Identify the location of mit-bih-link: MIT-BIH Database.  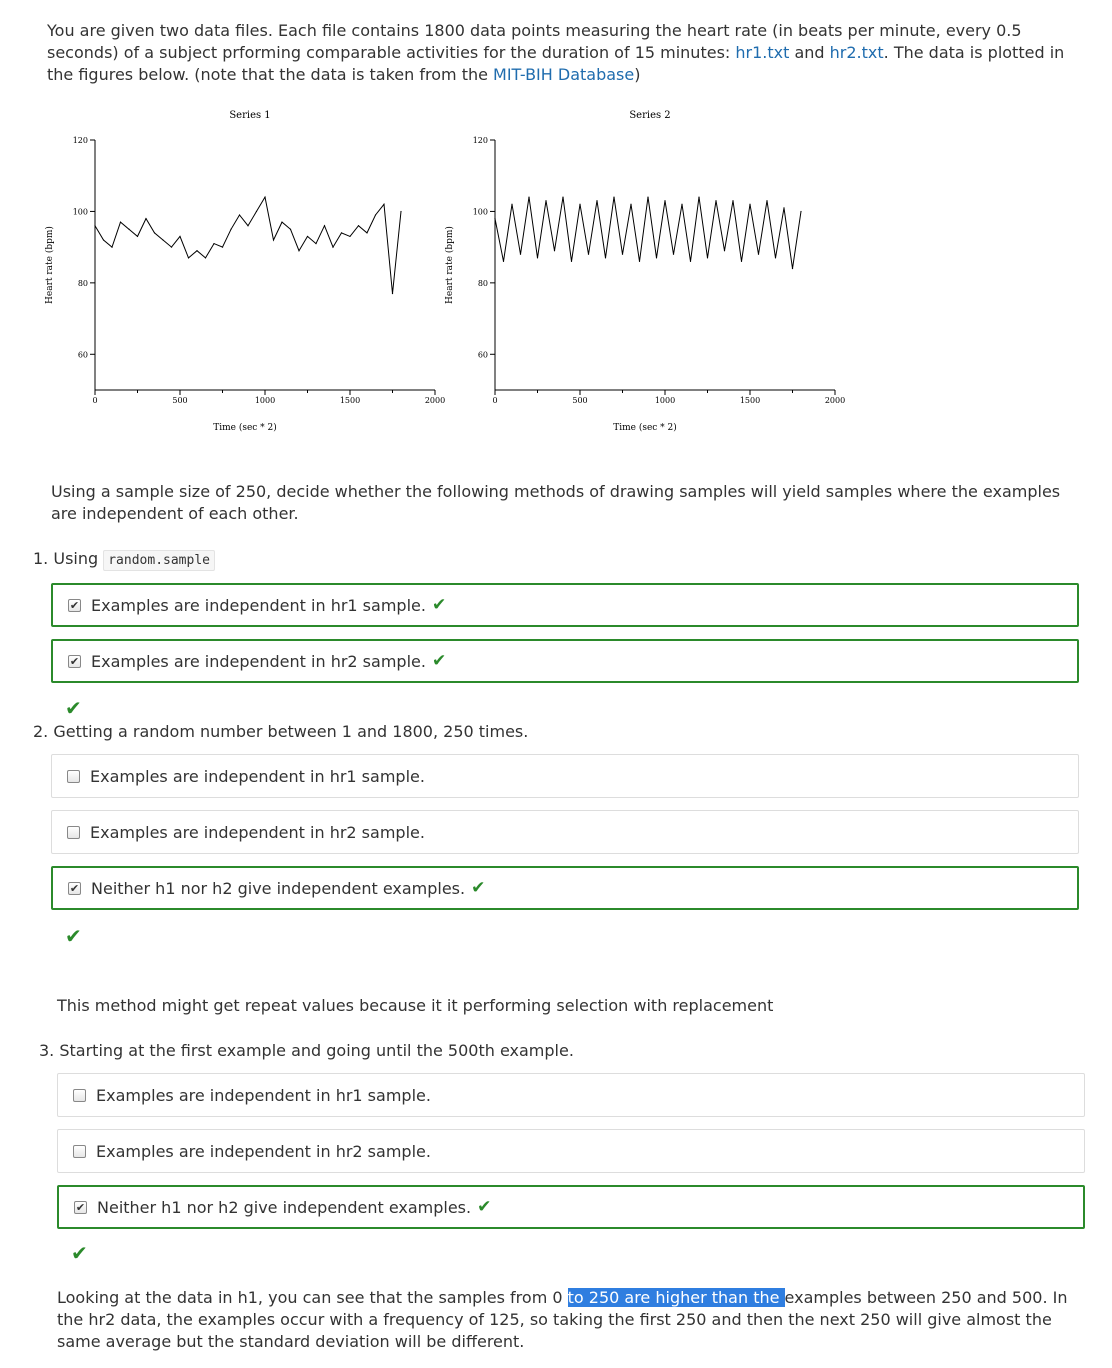
(563, 74).